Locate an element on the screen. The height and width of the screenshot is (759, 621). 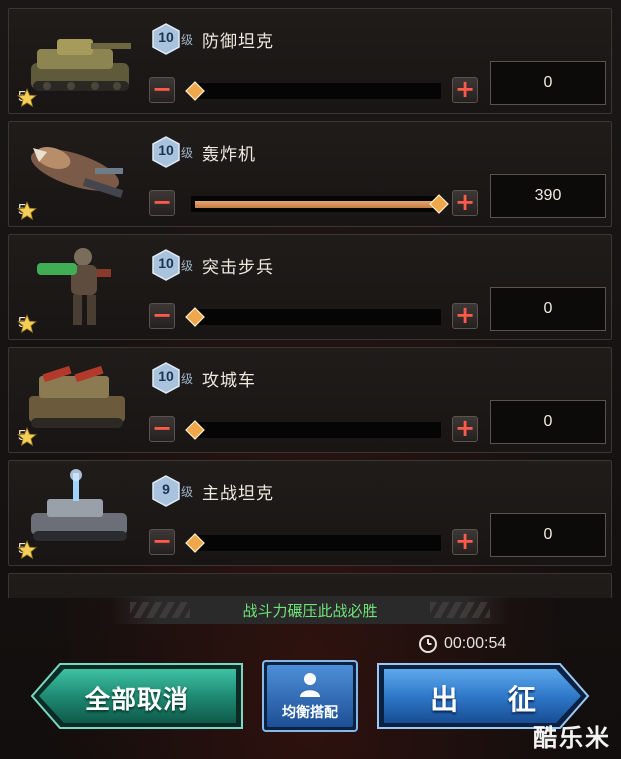
power-status-text: 战斗力碾压此战必胜 is located at coordinates (310, 611).